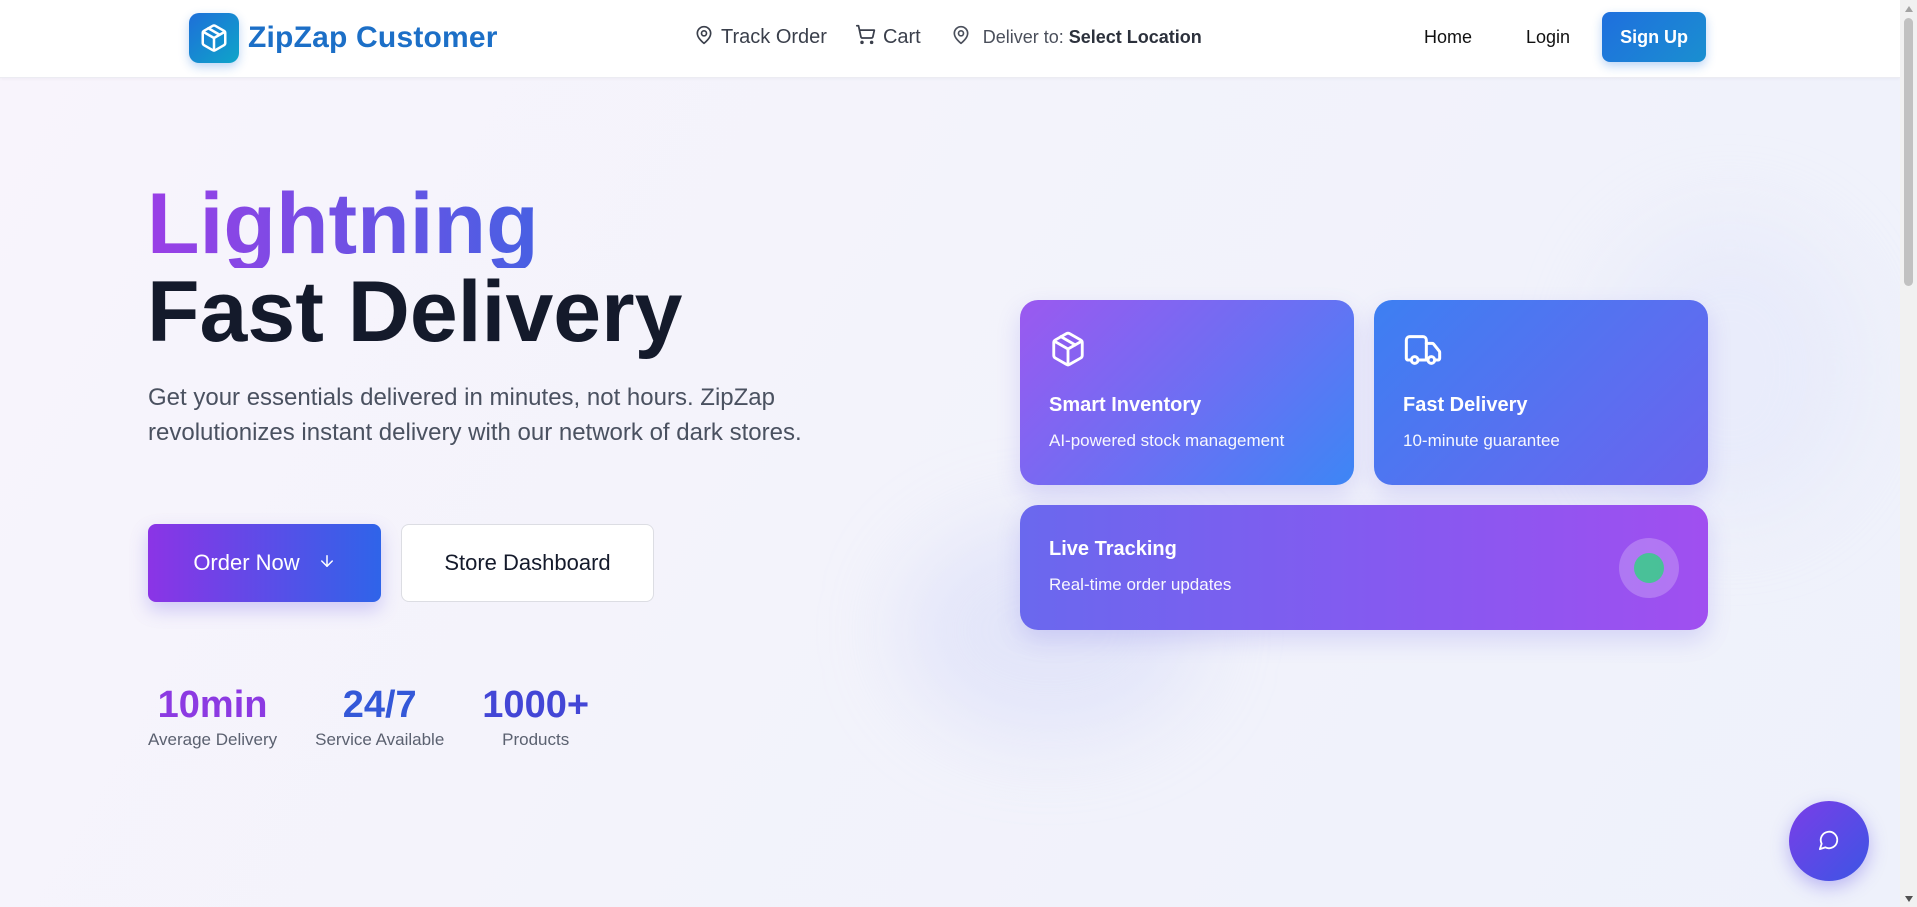 This screenshot has width=1917, height=907. I want to click on live-status-indicator, so click(1649, 568).